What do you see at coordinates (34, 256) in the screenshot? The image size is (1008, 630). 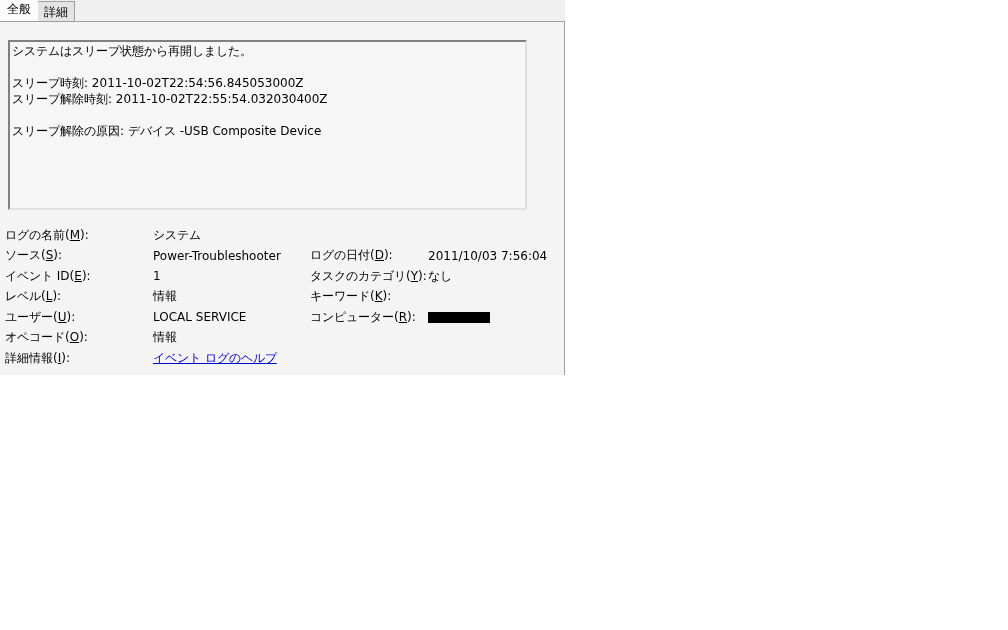 I see `field-label: ソース(S):` at bounding box center [34, 256].